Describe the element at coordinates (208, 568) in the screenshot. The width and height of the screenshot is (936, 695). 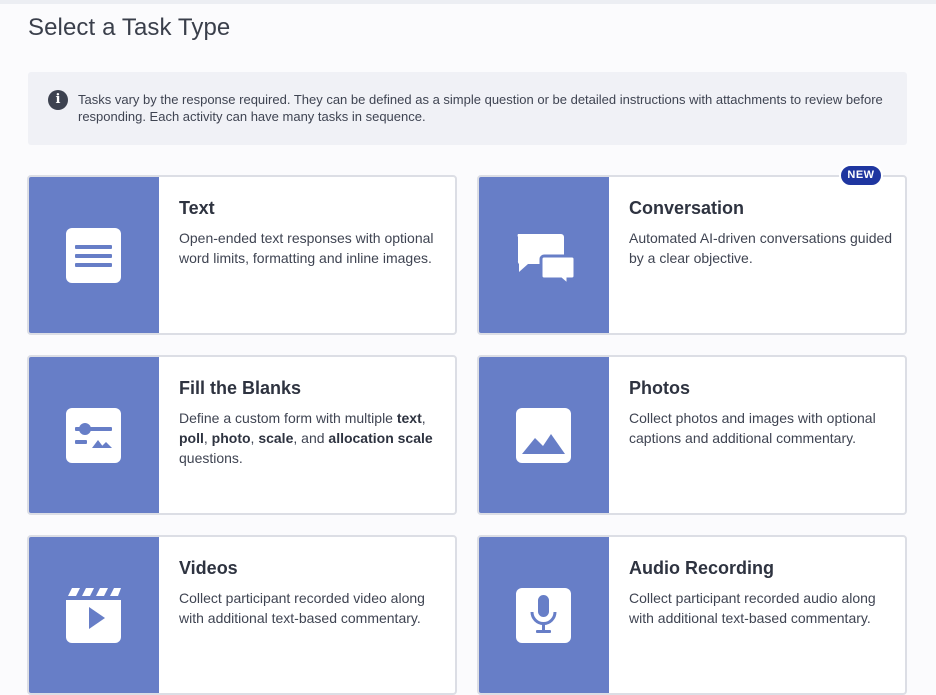
I see `card-title: Videos` at that location.